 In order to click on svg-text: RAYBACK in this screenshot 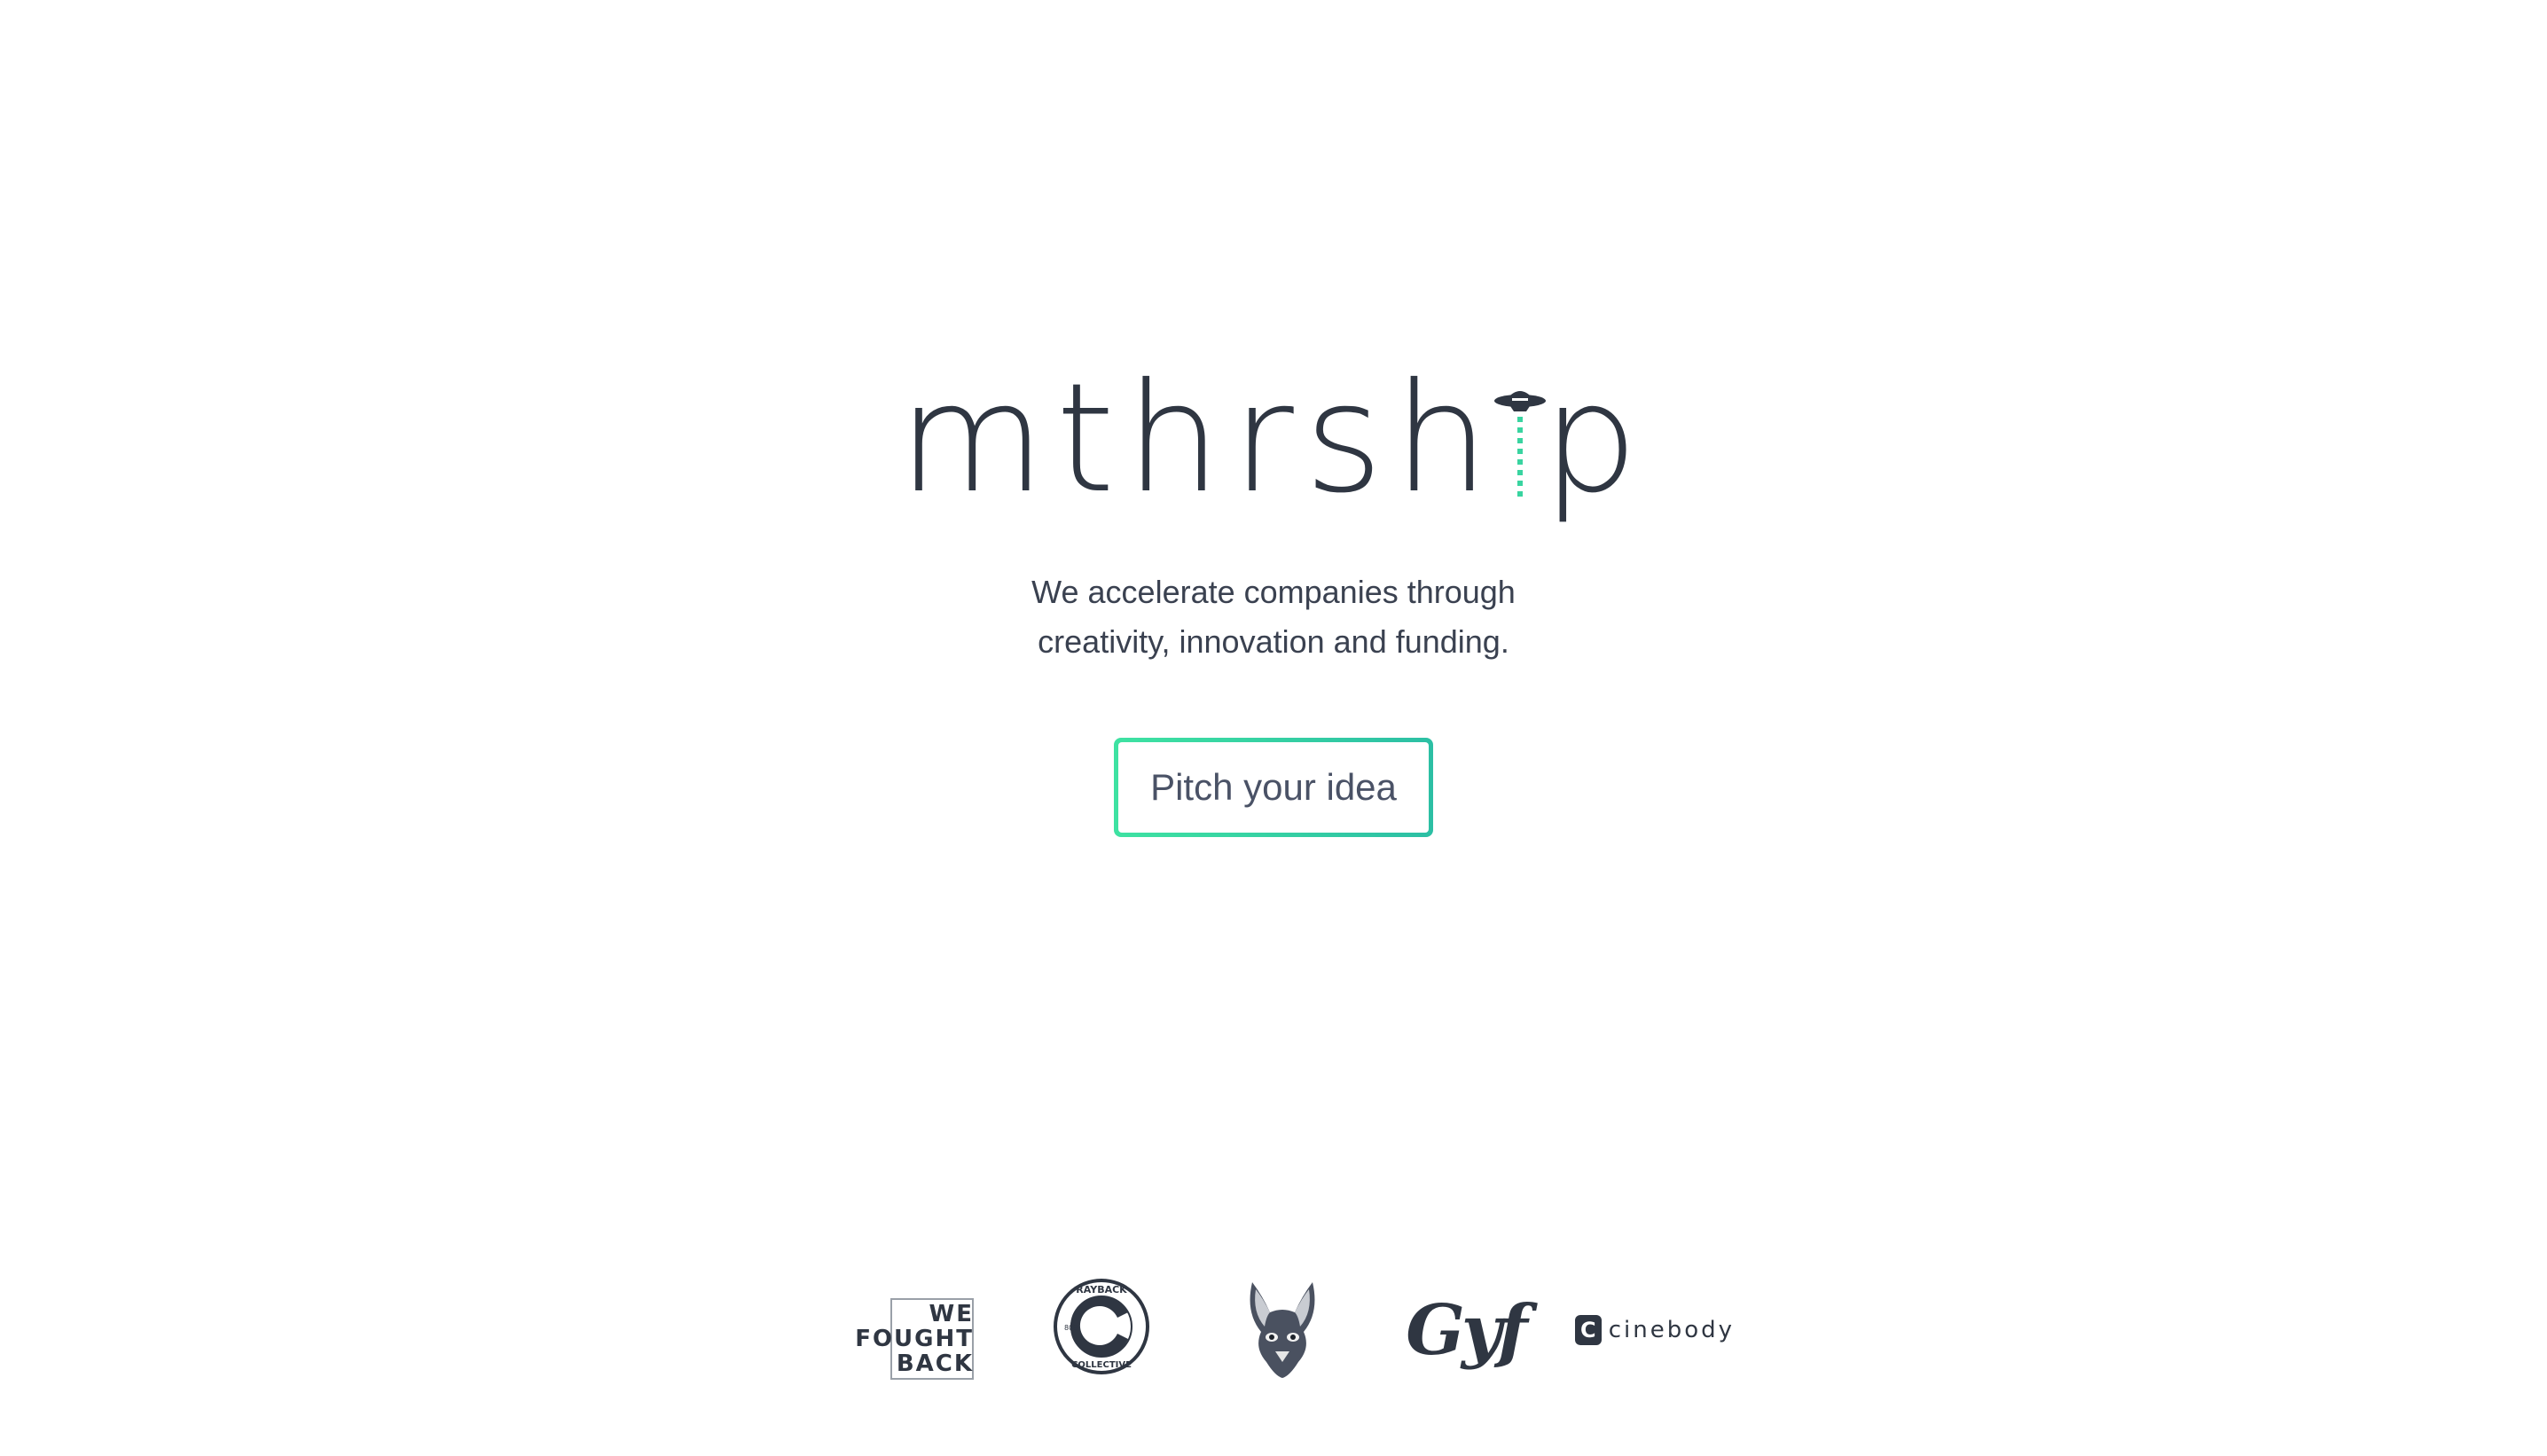, I will do `click(1101, 1290)`.